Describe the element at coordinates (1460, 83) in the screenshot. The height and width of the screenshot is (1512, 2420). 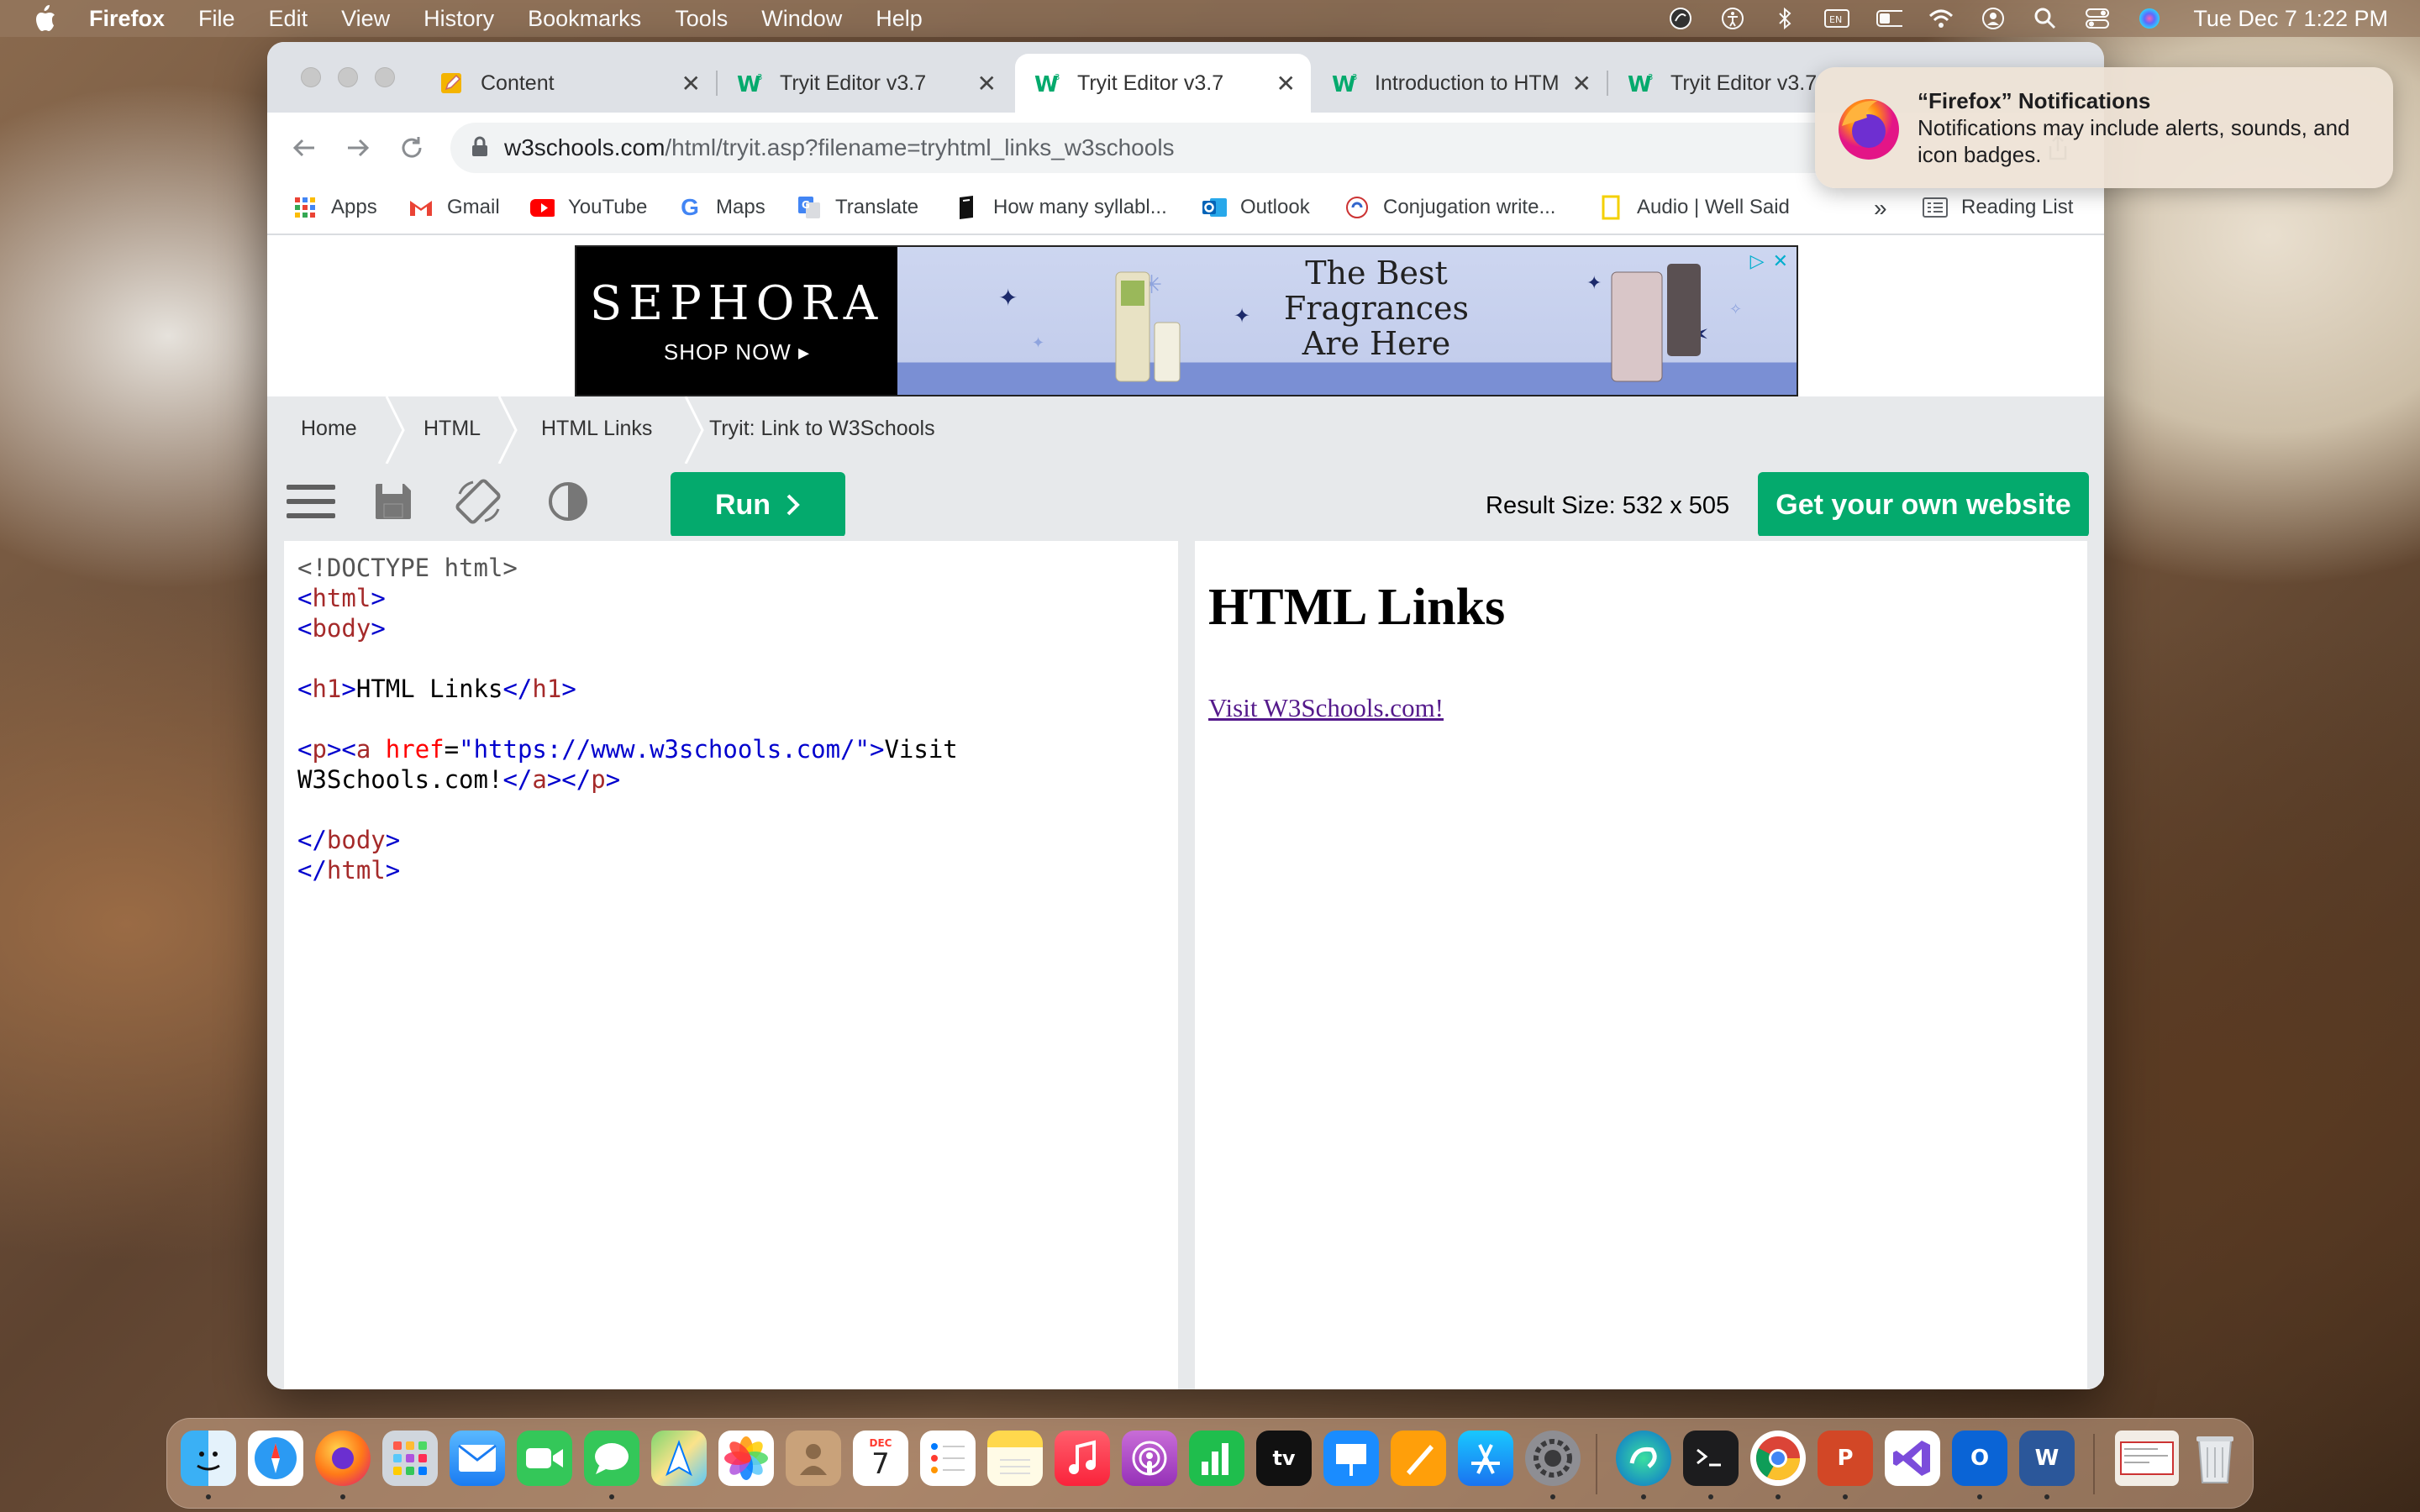
I see `tab-introduction: W3 Introduction to HTM ✕` at that location.